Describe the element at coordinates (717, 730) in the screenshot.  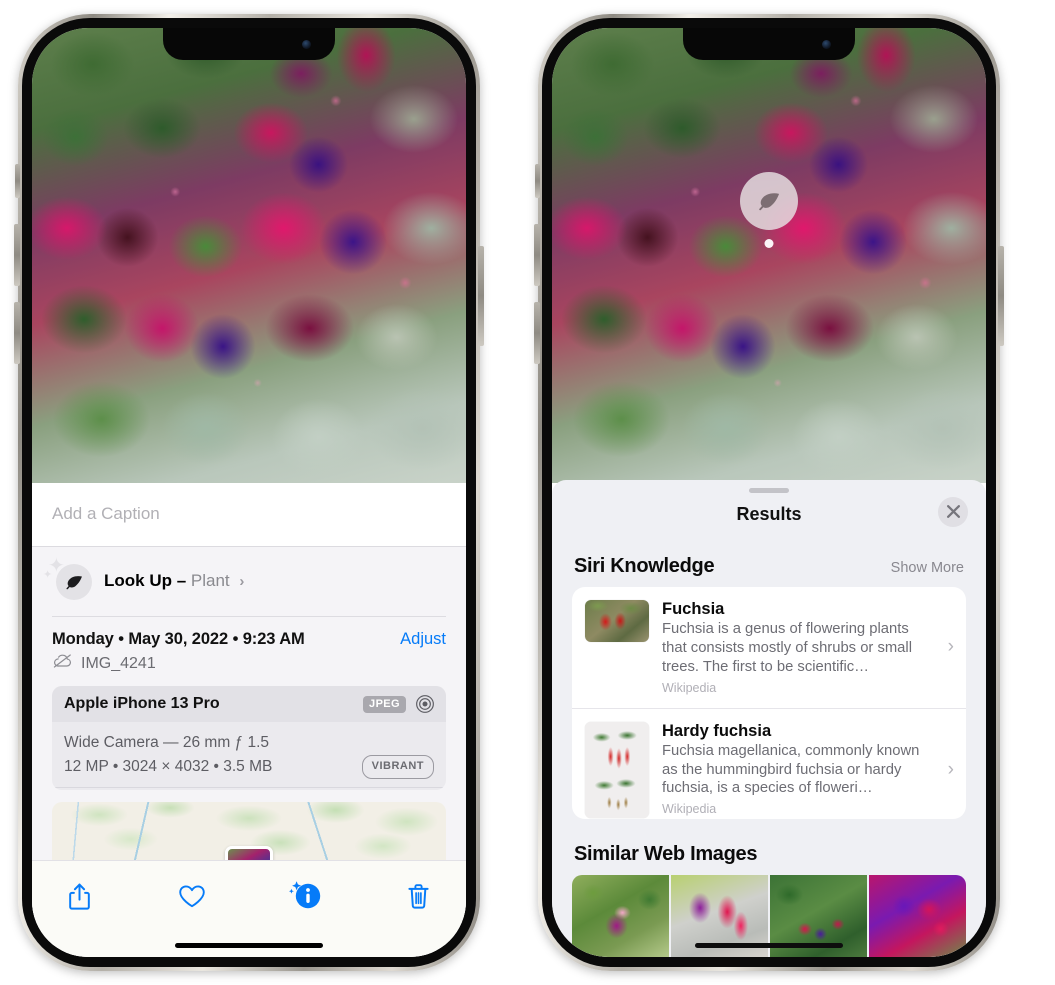
I see `result-title: Hardy fuchsia` at that location.